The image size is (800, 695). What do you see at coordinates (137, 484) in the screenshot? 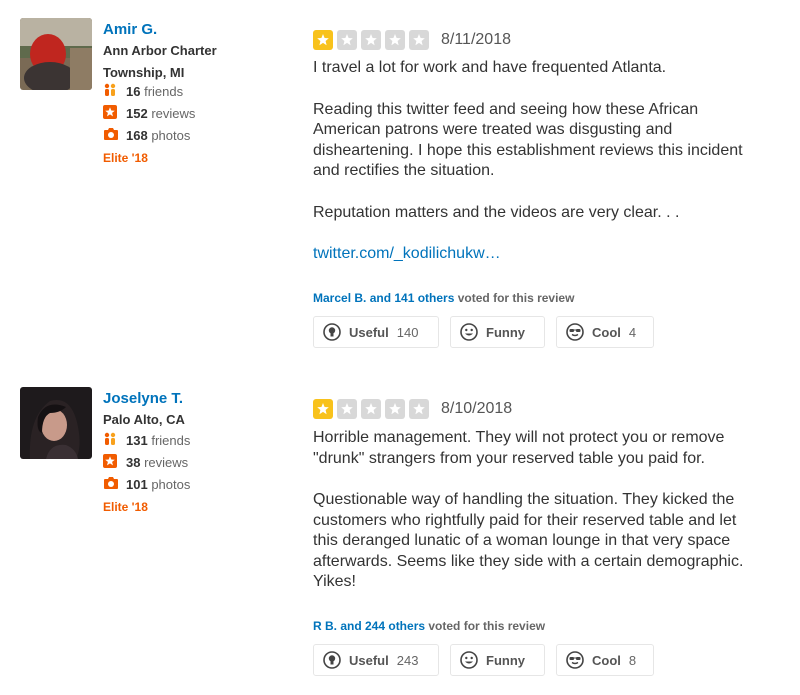
I see `photos-count: 101` at bounding box center [137, 484].